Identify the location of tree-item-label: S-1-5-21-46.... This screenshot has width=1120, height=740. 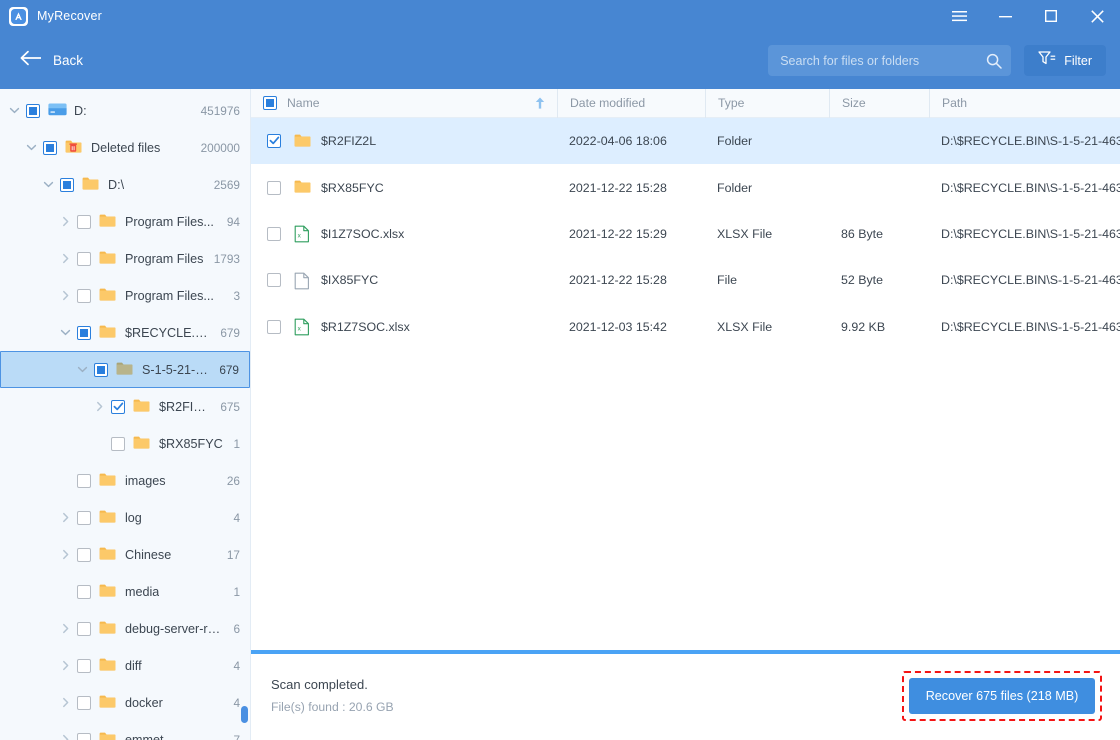
(176, 369).